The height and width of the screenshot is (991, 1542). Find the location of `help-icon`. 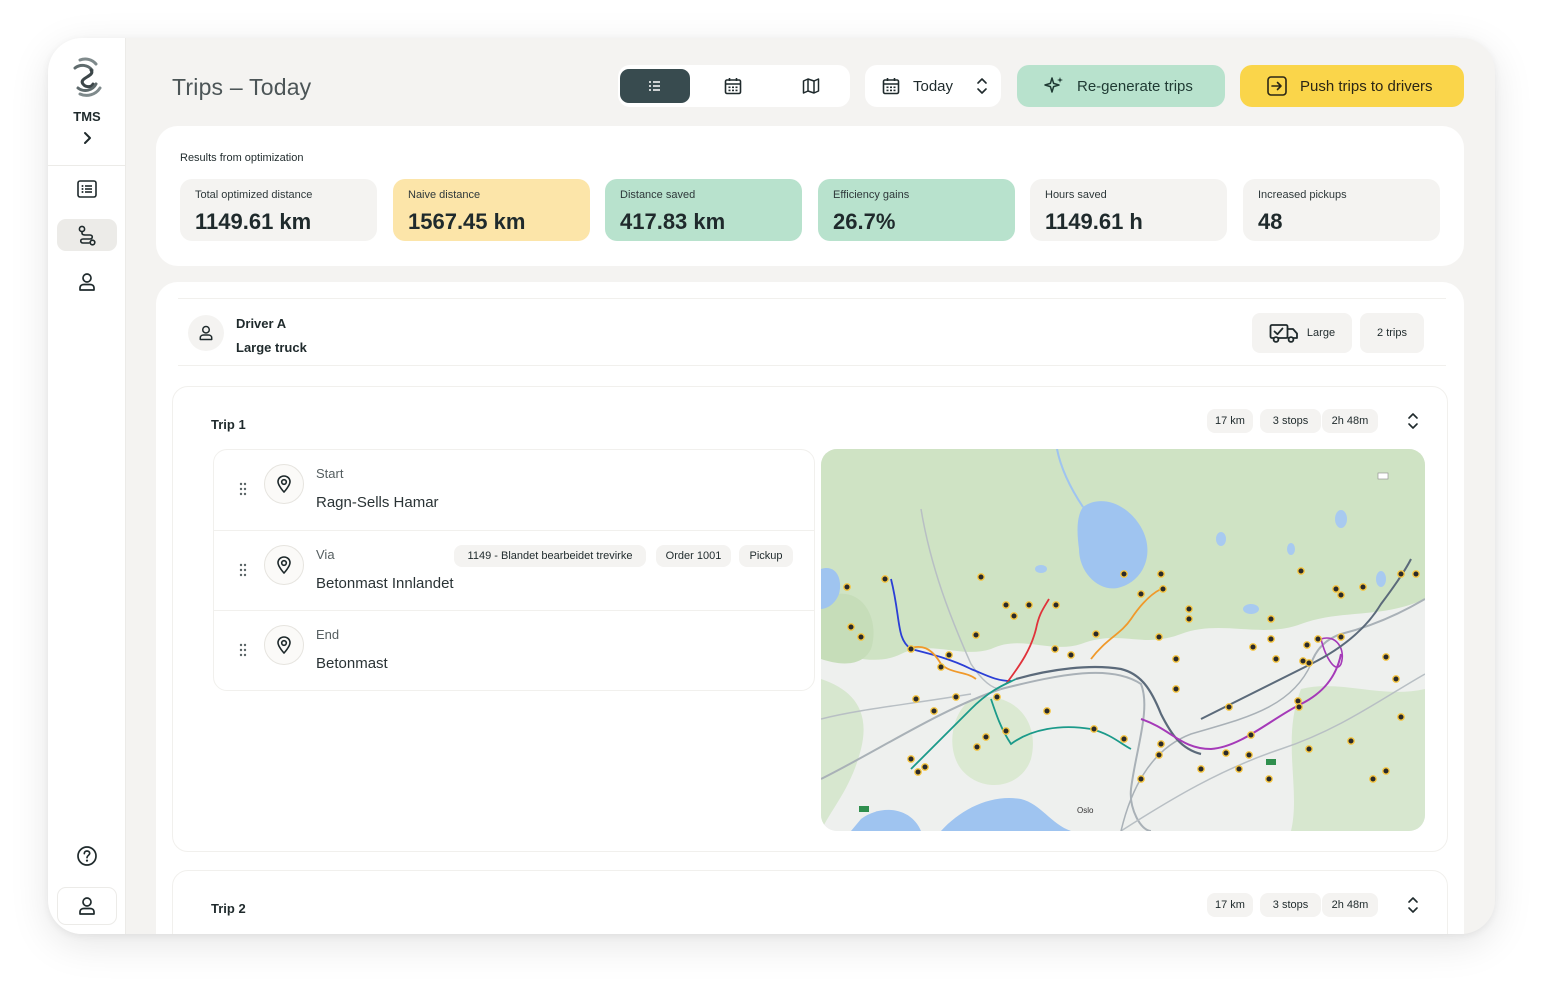

help-icon is located at coordinates (87, 856).